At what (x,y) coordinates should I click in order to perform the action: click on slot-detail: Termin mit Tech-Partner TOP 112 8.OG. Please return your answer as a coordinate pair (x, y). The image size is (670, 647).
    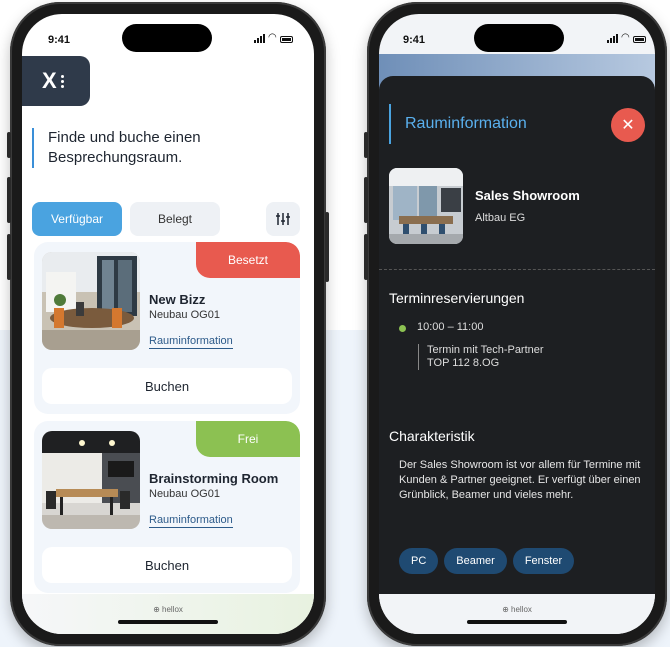
    Looking at the image, I should click on (481, 357).